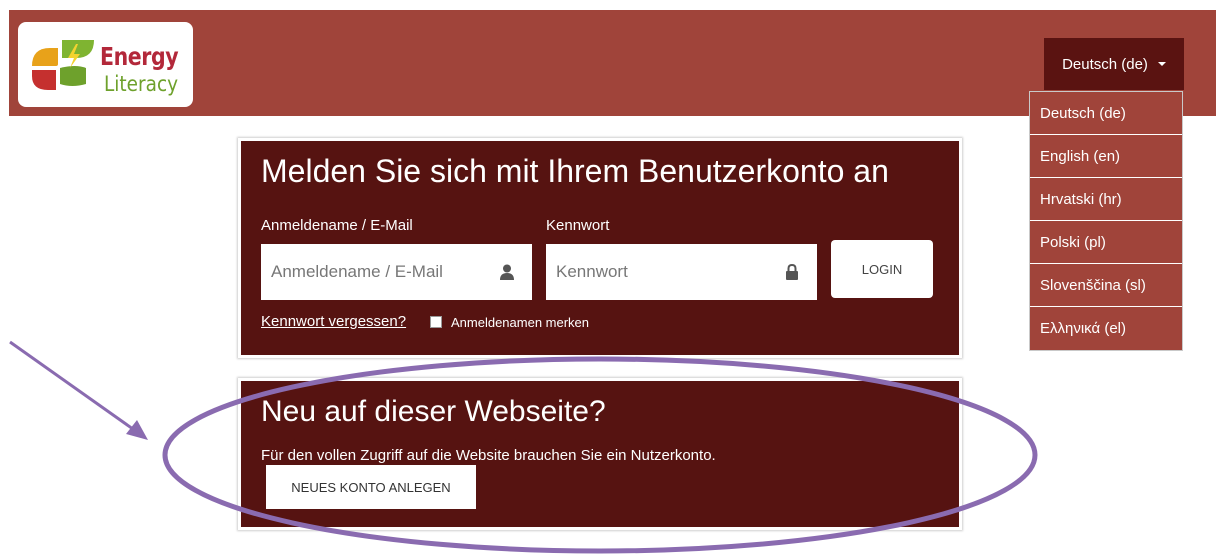  Describe the element at coordinates (333, 321) in the screenshot. I see `forgot-password-link: Kennwort vergessen?` at that location.